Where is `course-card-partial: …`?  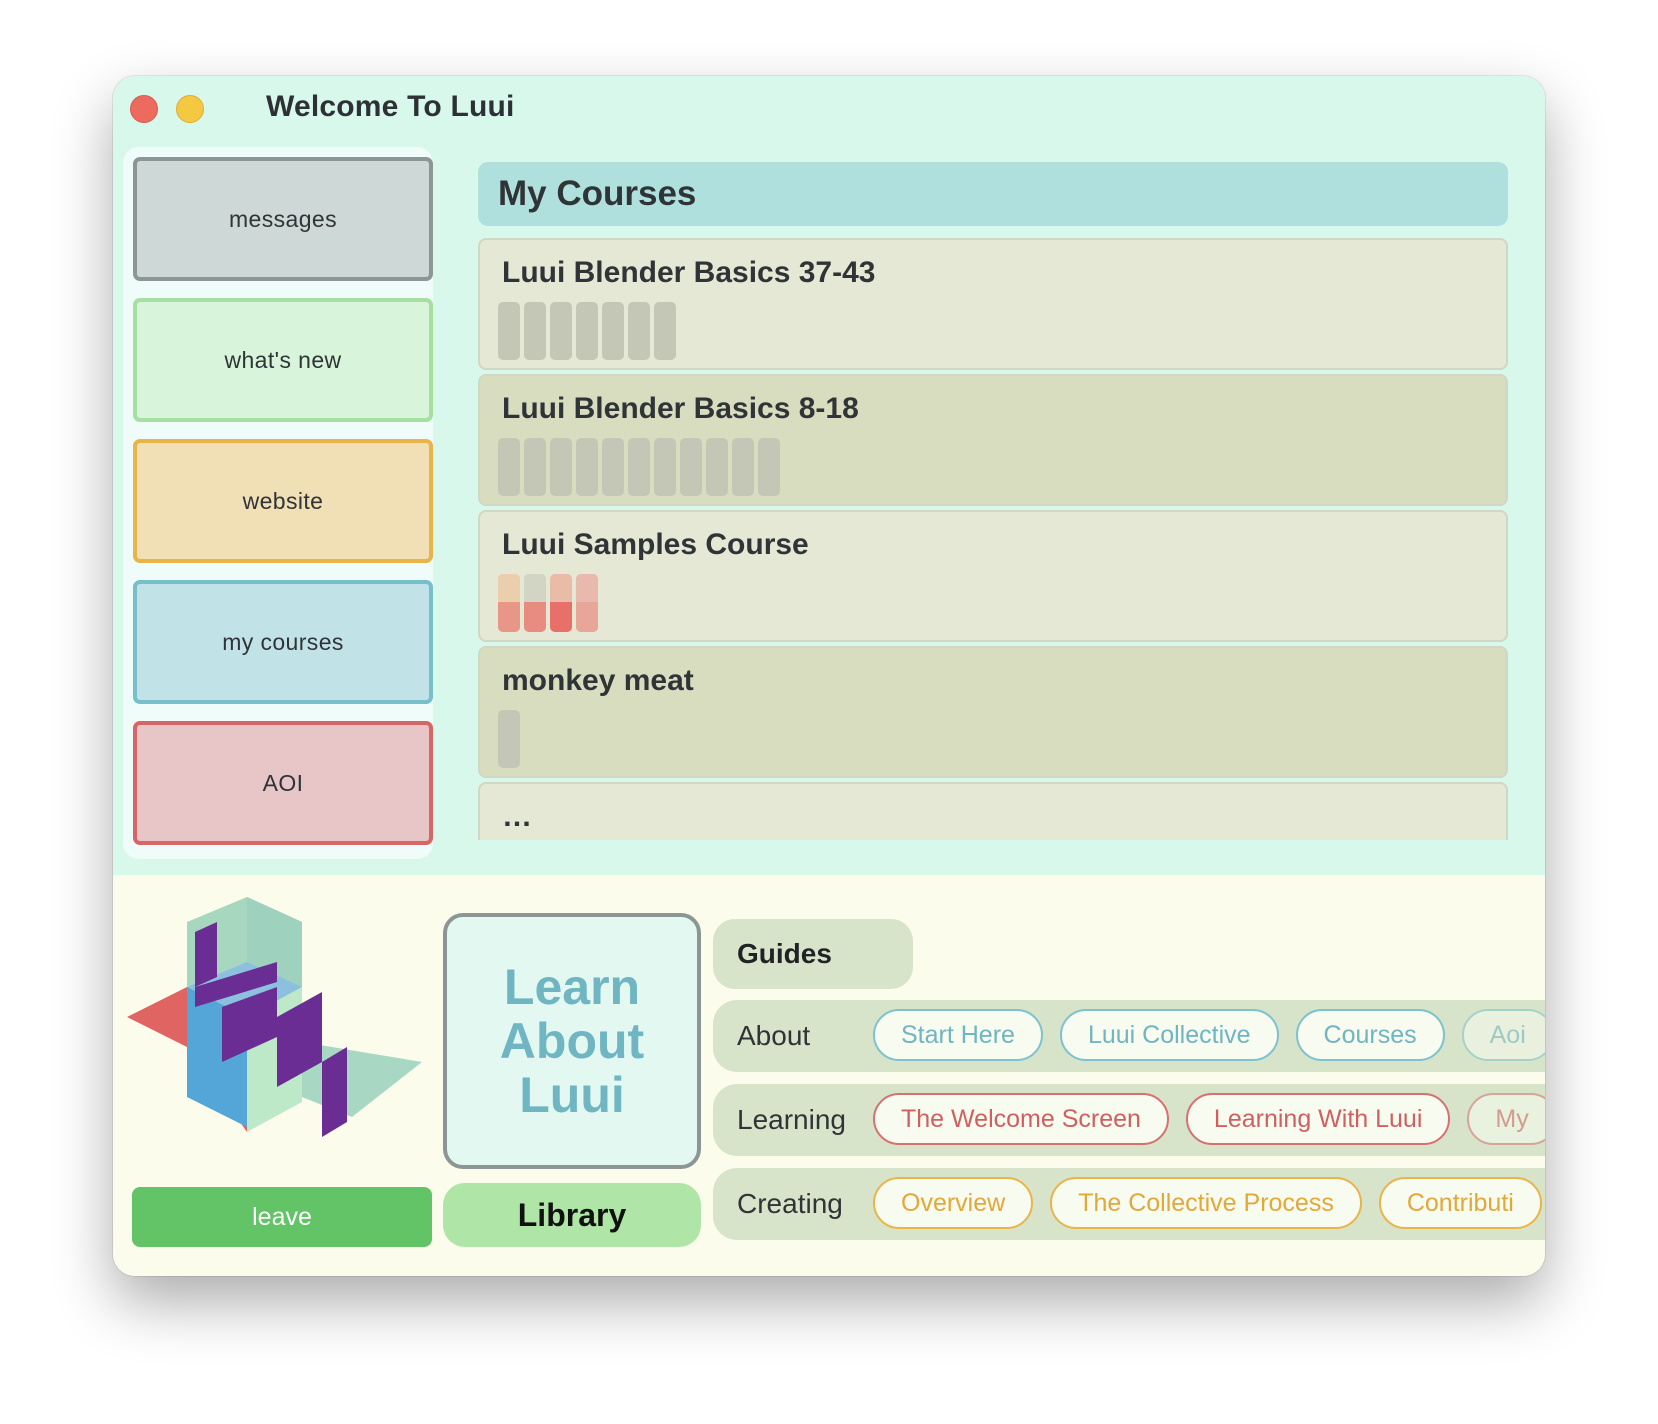
course-card-partial: … is located at coordinates (993, 811).